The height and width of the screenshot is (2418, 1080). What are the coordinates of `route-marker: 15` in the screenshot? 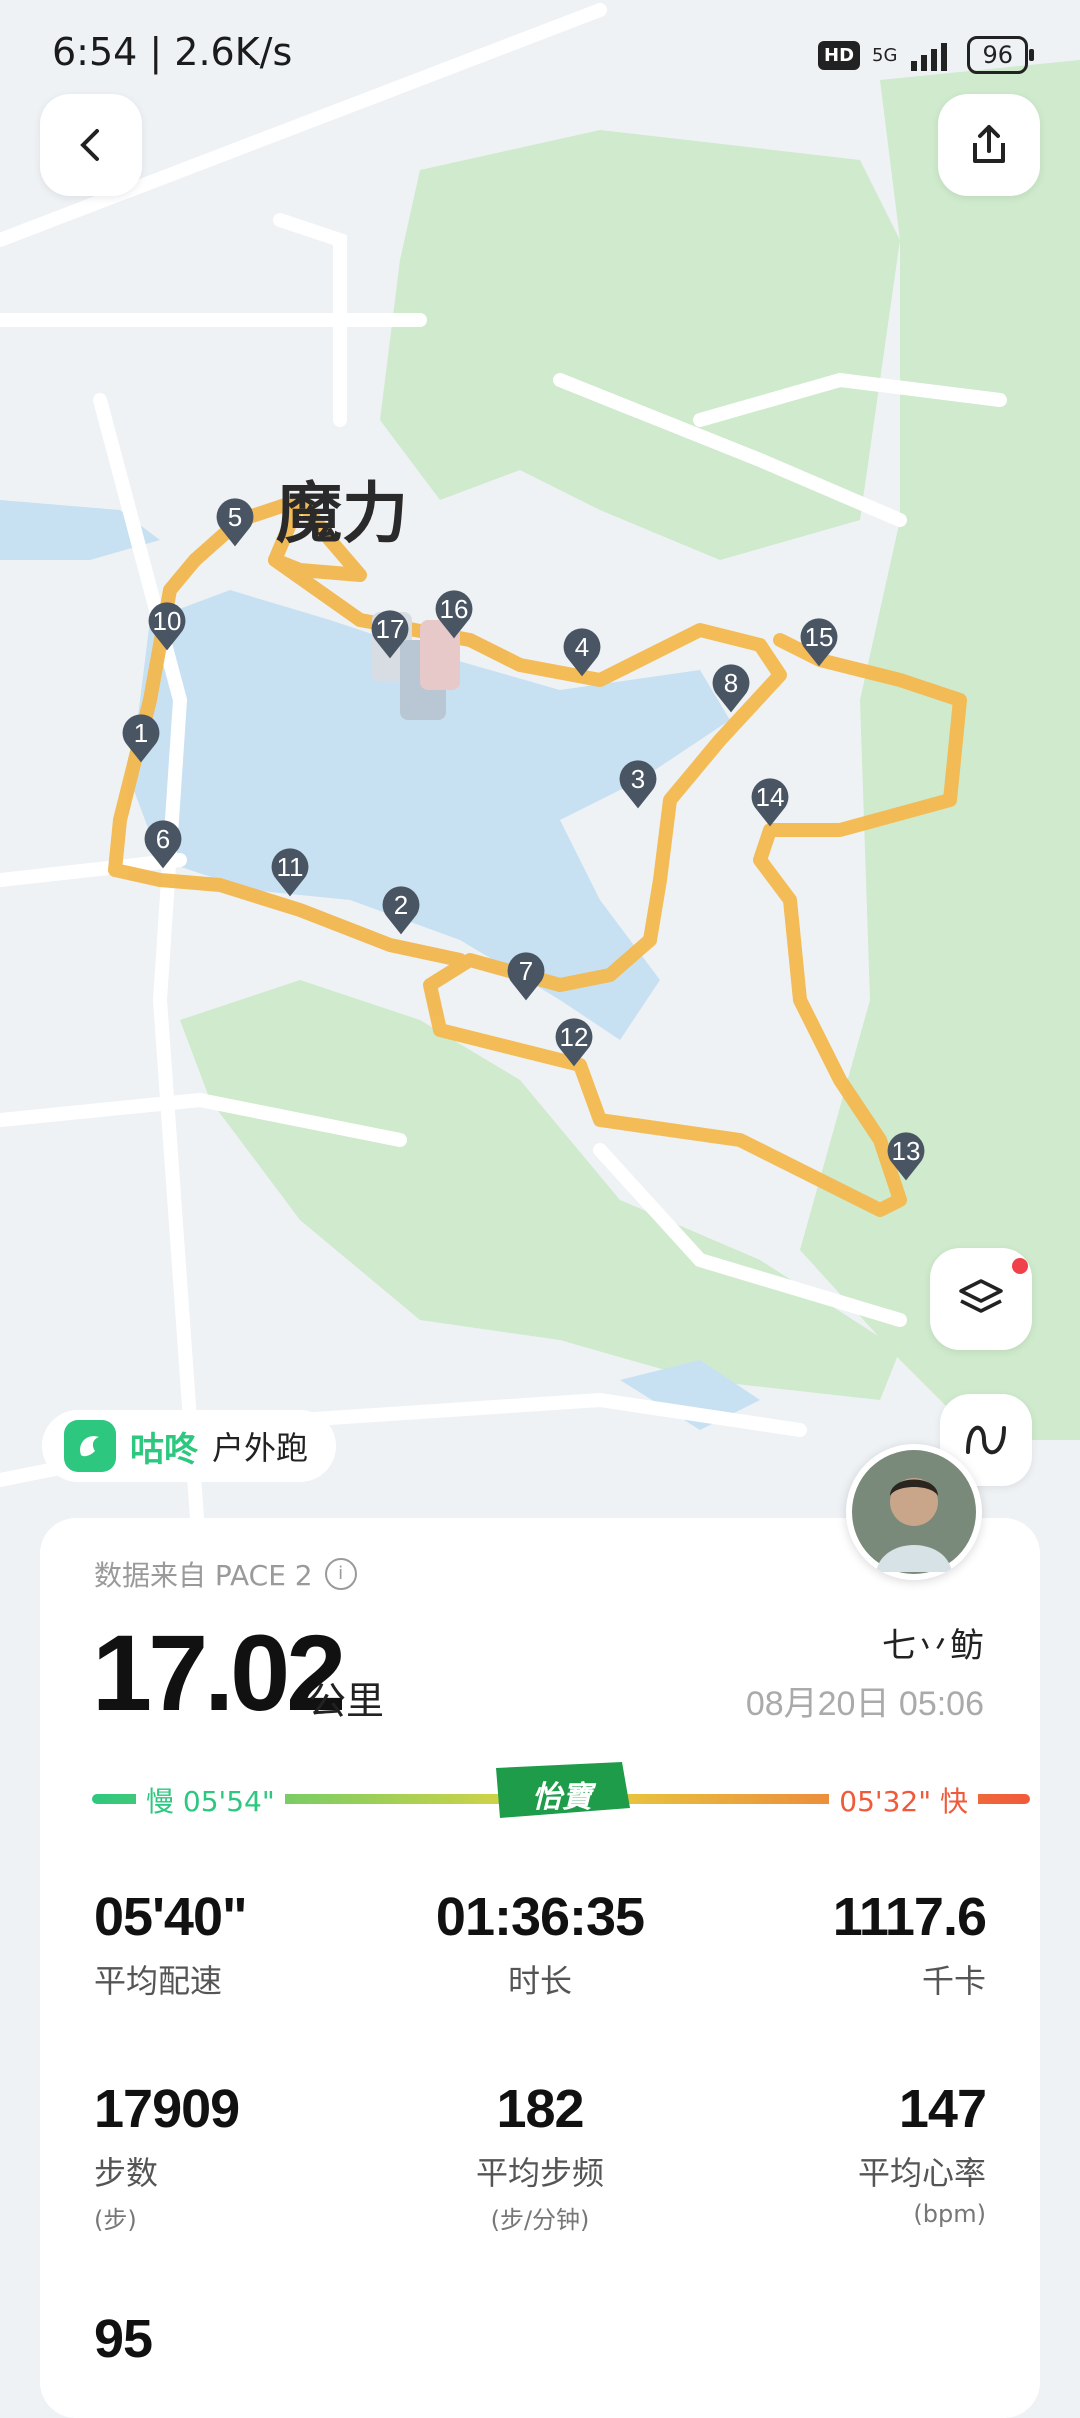 It's located at (824, 652).